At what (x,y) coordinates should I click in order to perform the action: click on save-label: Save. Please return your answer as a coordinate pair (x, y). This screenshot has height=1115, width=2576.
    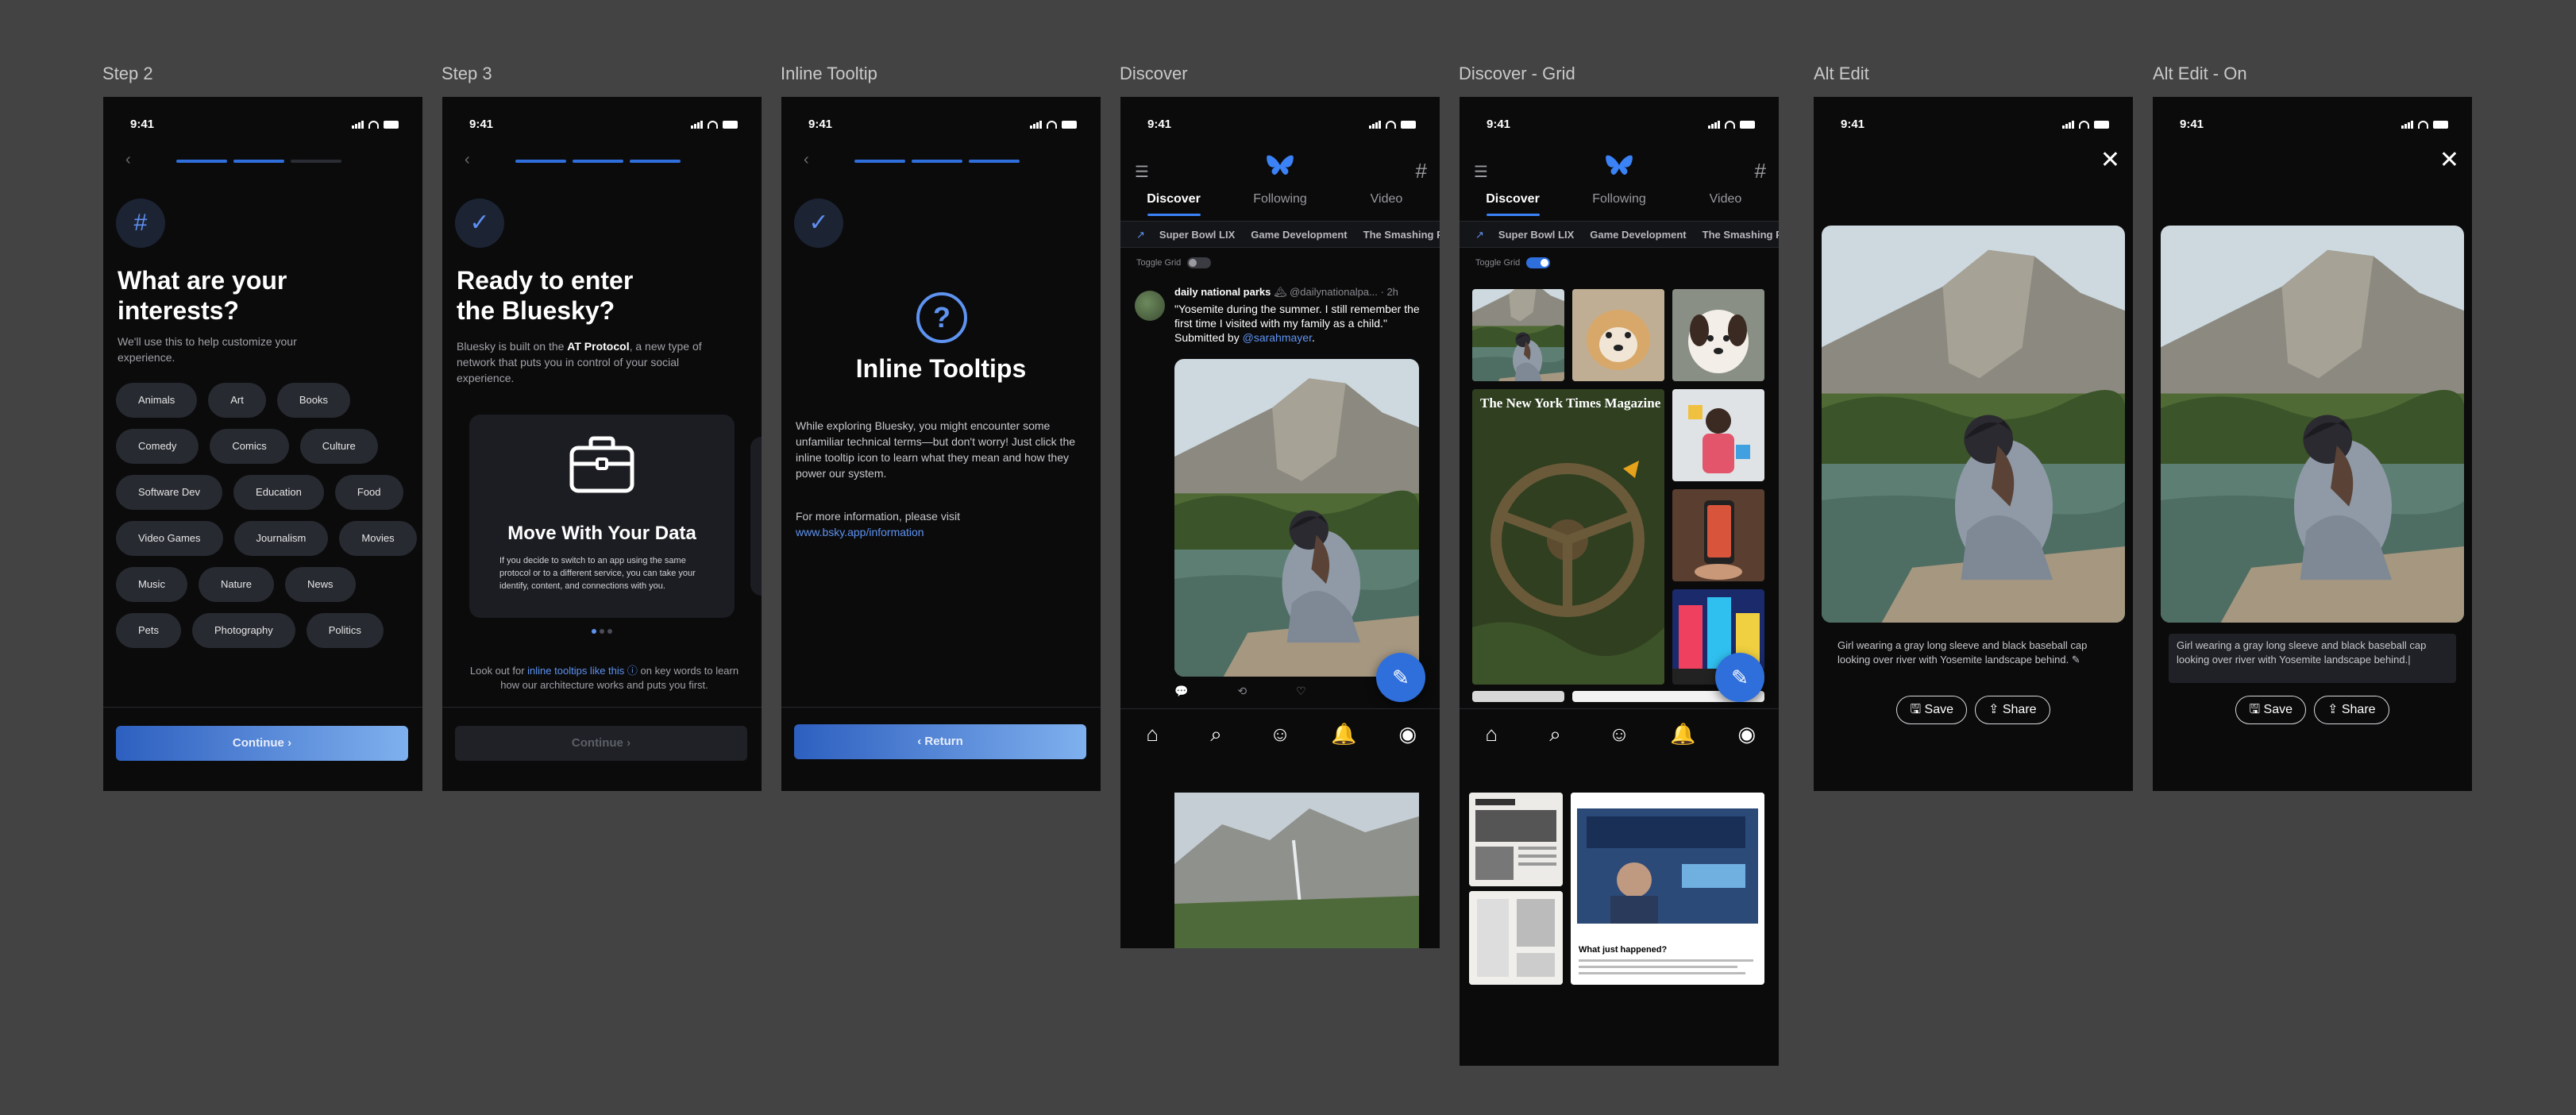
    Looking at the image, I should click on (2278, 709).